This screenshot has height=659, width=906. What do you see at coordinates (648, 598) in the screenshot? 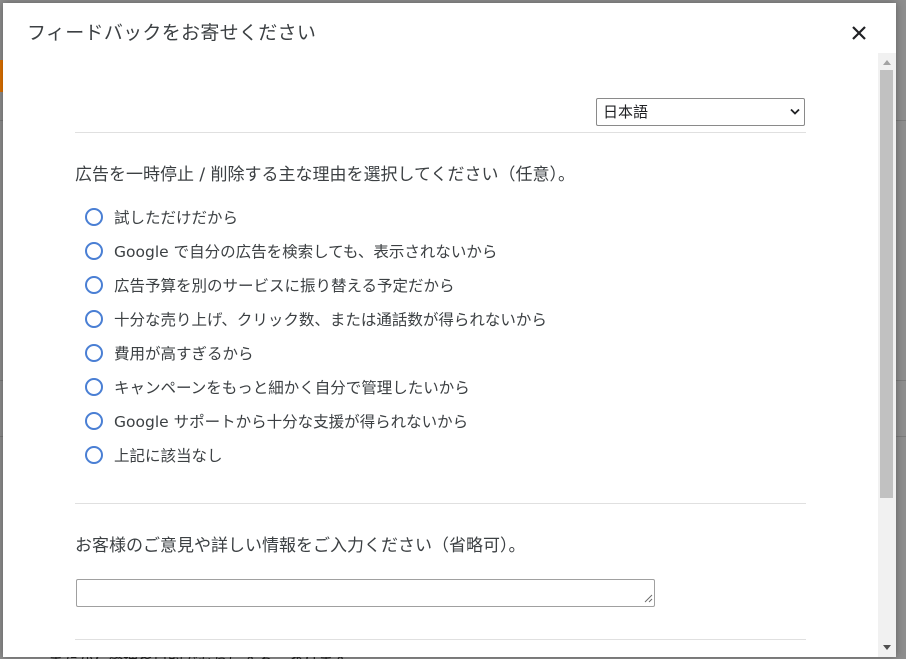
I see `resize-grip-icon` at bounding box center [648, 598].